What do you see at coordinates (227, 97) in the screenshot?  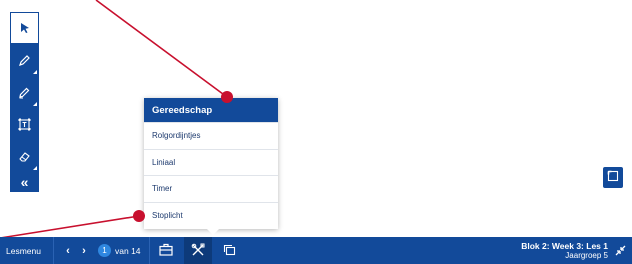 I see `annotation-dot-top` at bounding box center [227, 97].